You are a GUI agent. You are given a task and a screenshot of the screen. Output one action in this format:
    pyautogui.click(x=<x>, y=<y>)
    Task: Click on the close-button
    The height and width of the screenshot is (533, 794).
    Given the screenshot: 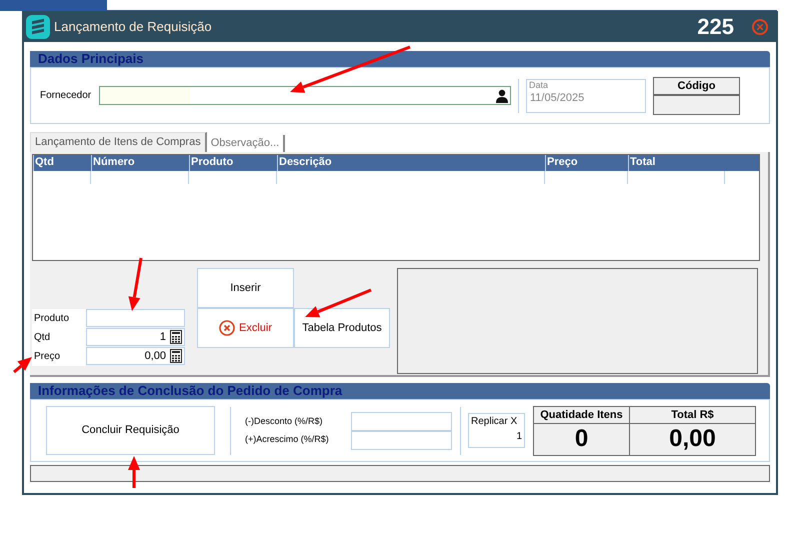 What is the action you would take?
    pyautogui.click(x=760, y=26)
    